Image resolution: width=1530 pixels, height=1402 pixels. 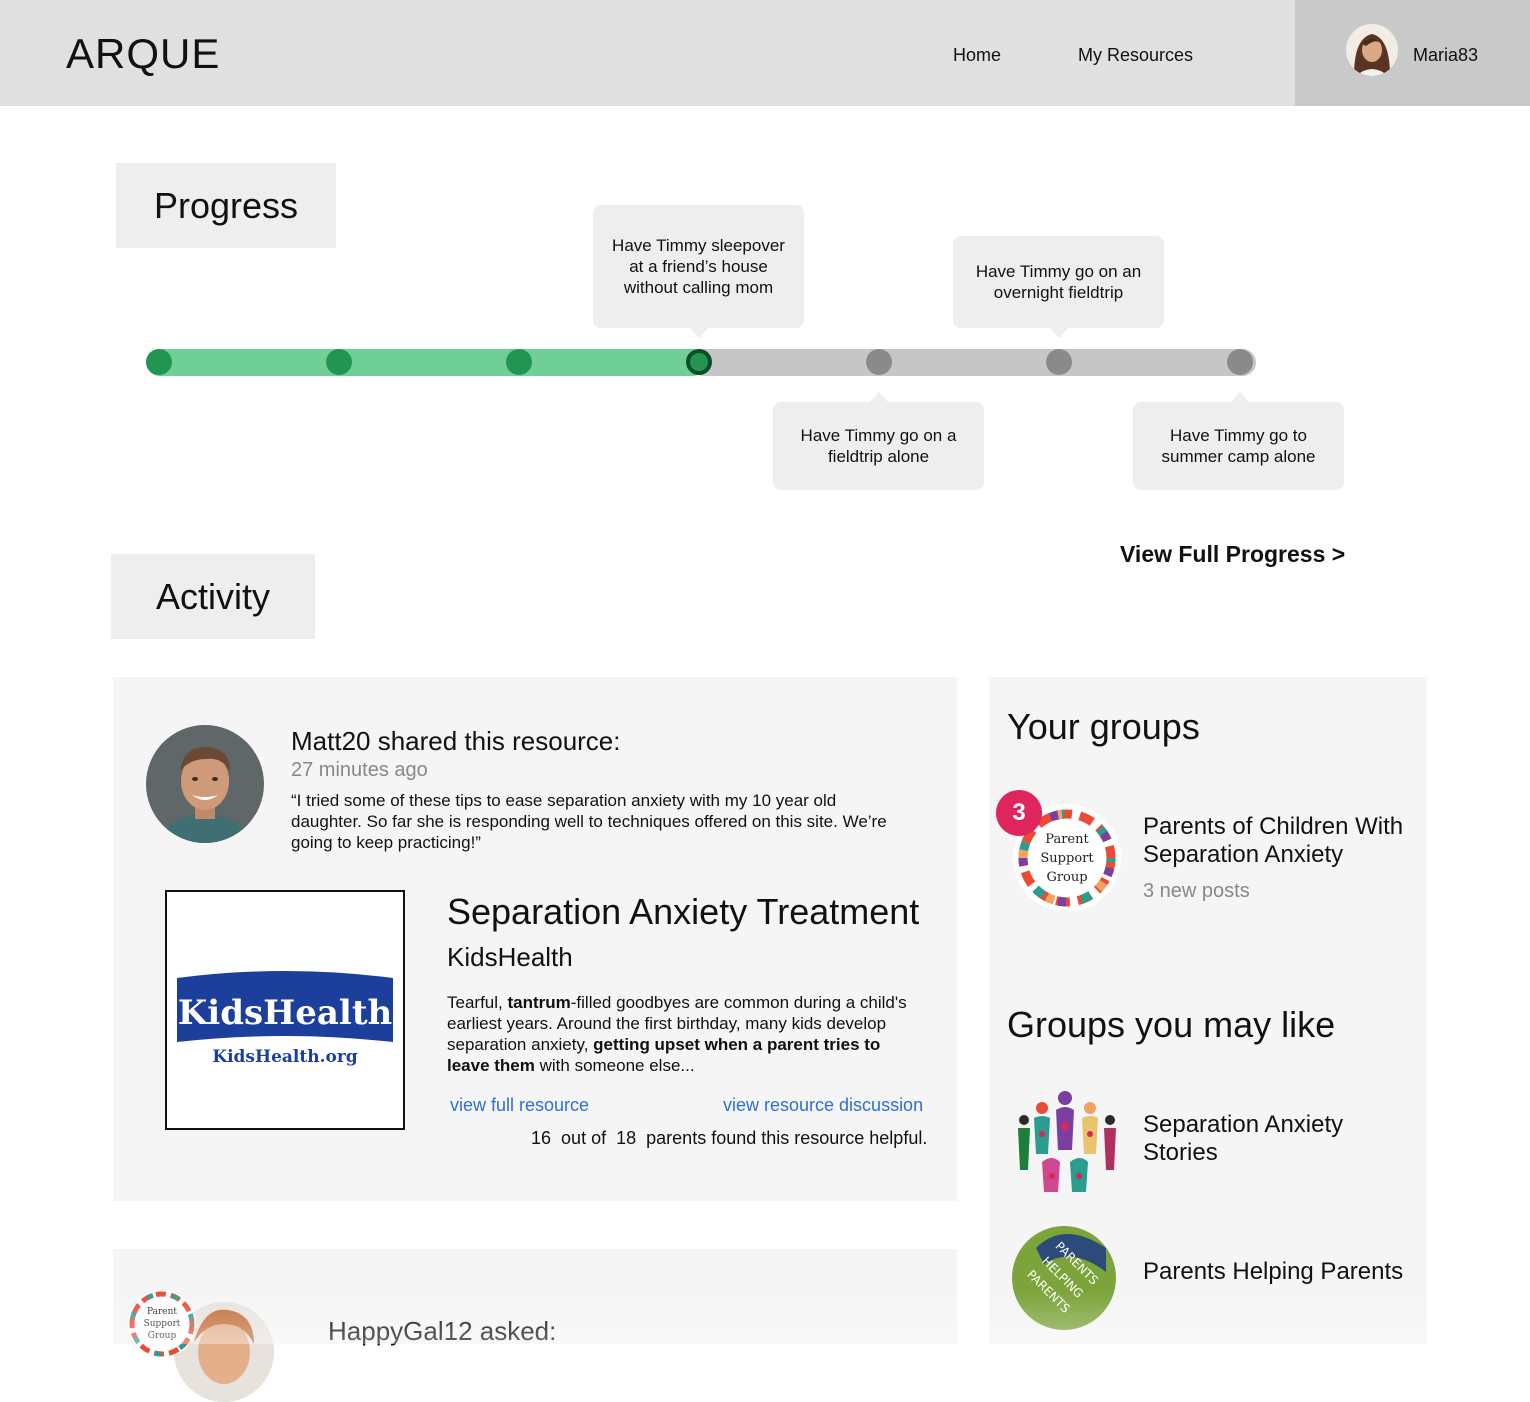 What do you see at coordinates (584, 1138) in the screenshot?
I see `helpful-text: out of` at bounding box center [584, 1138].